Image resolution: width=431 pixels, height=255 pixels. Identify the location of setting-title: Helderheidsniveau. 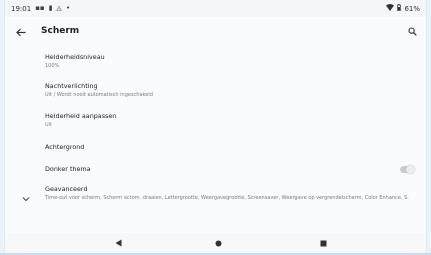
(75, 57).